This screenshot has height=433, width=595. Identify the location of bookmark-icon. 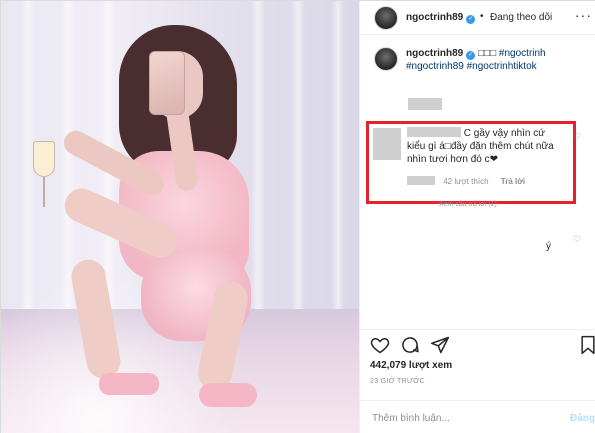
(586, 345).